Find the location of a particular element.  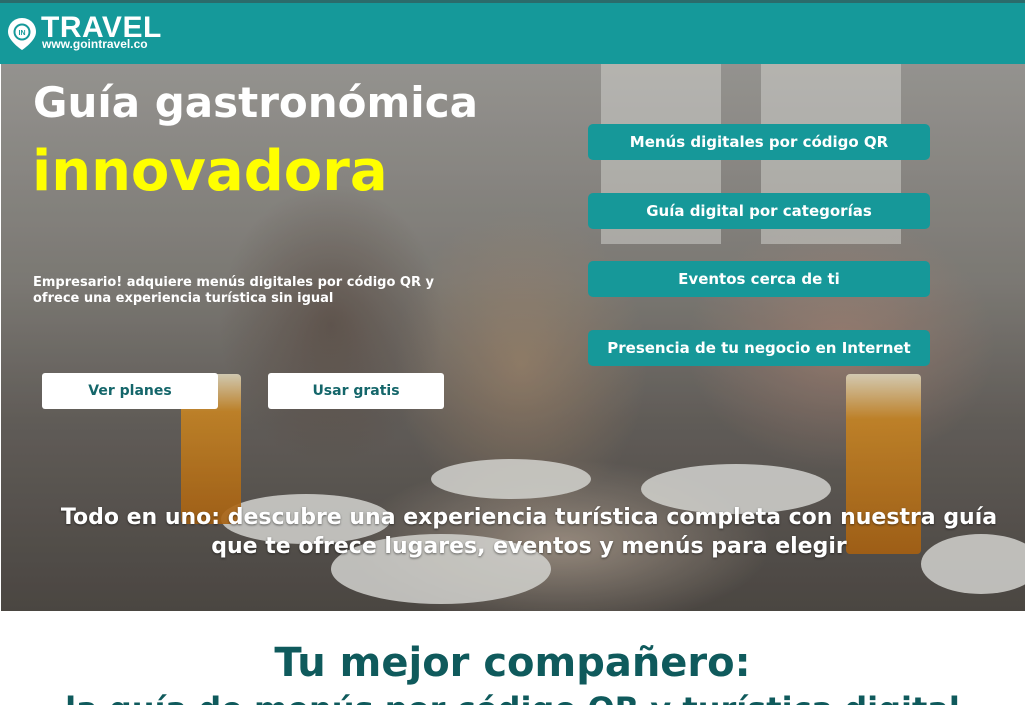

hero-title-line2: innovadora is located at coordinates (210, 171).